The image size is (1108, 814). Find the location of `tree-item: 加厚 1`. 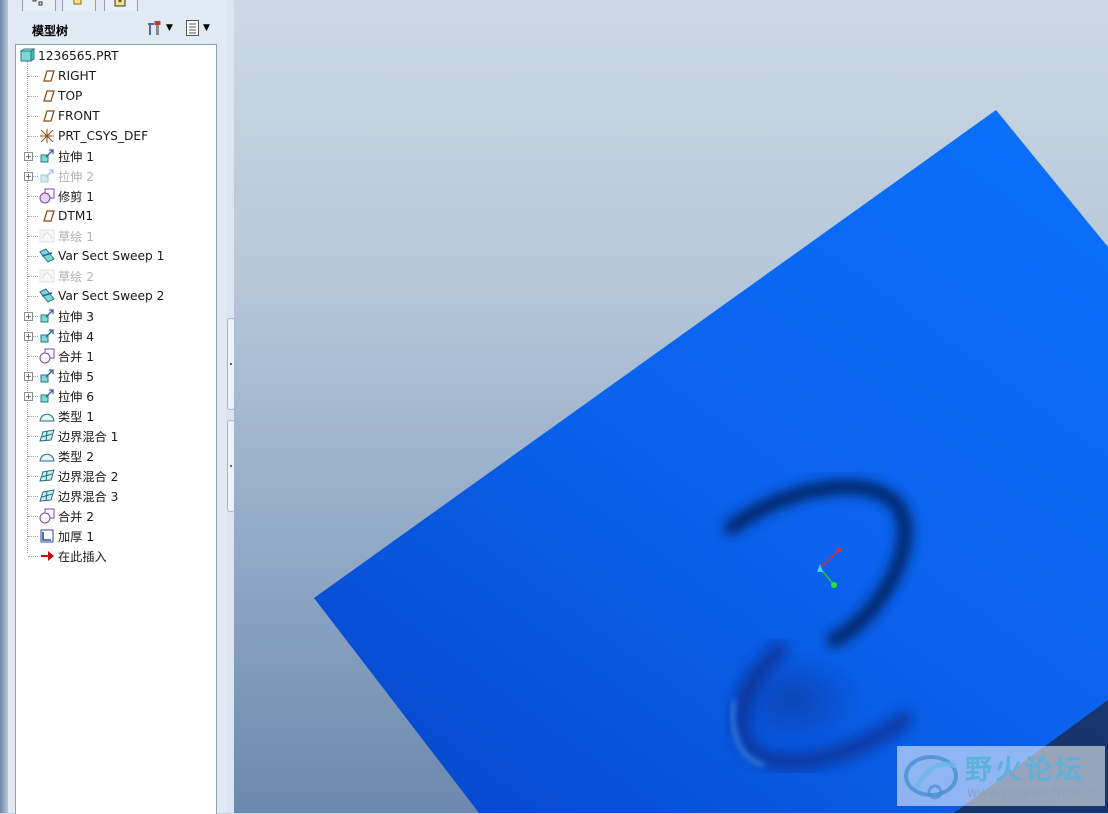

tree-item: 加厚 1 is located at coordinates (66, 536).